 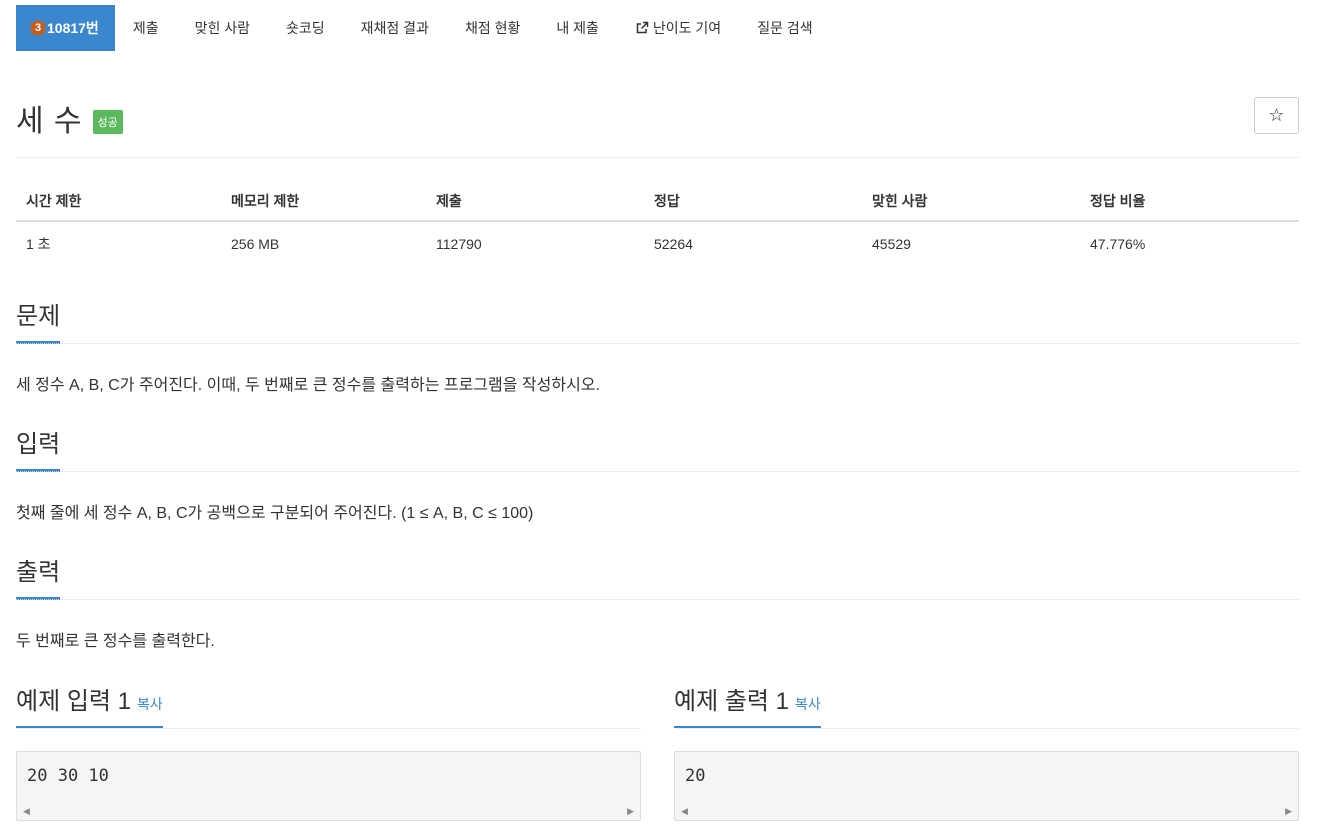 I want to click on cell-submissions: 112790, so click(x=459, y=244).